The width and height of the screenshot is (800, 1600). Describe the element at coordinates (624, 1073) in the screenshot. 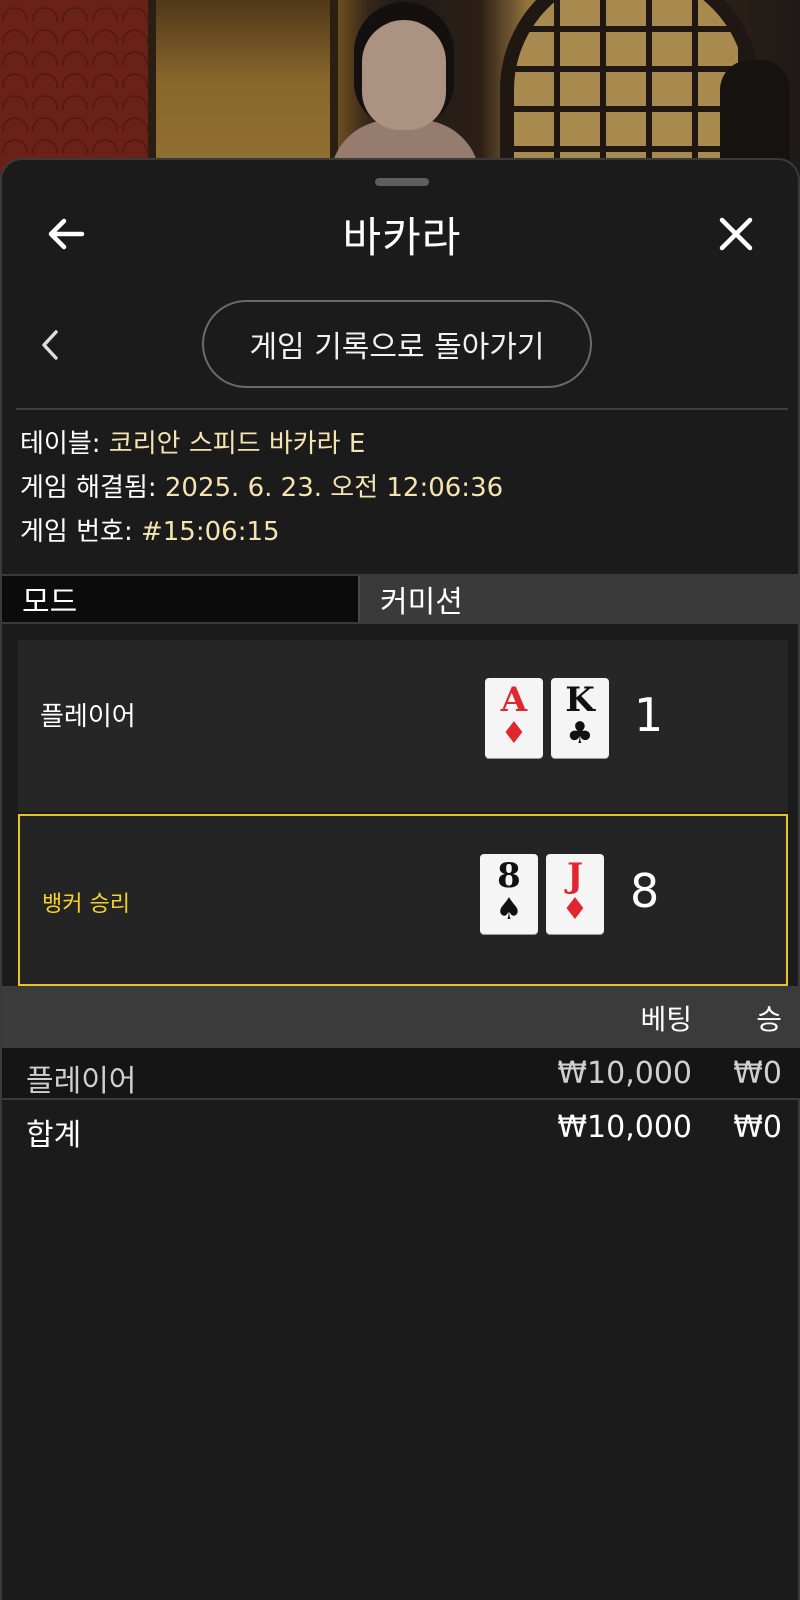

I see `bet-amount: ₩10,000` at that location.